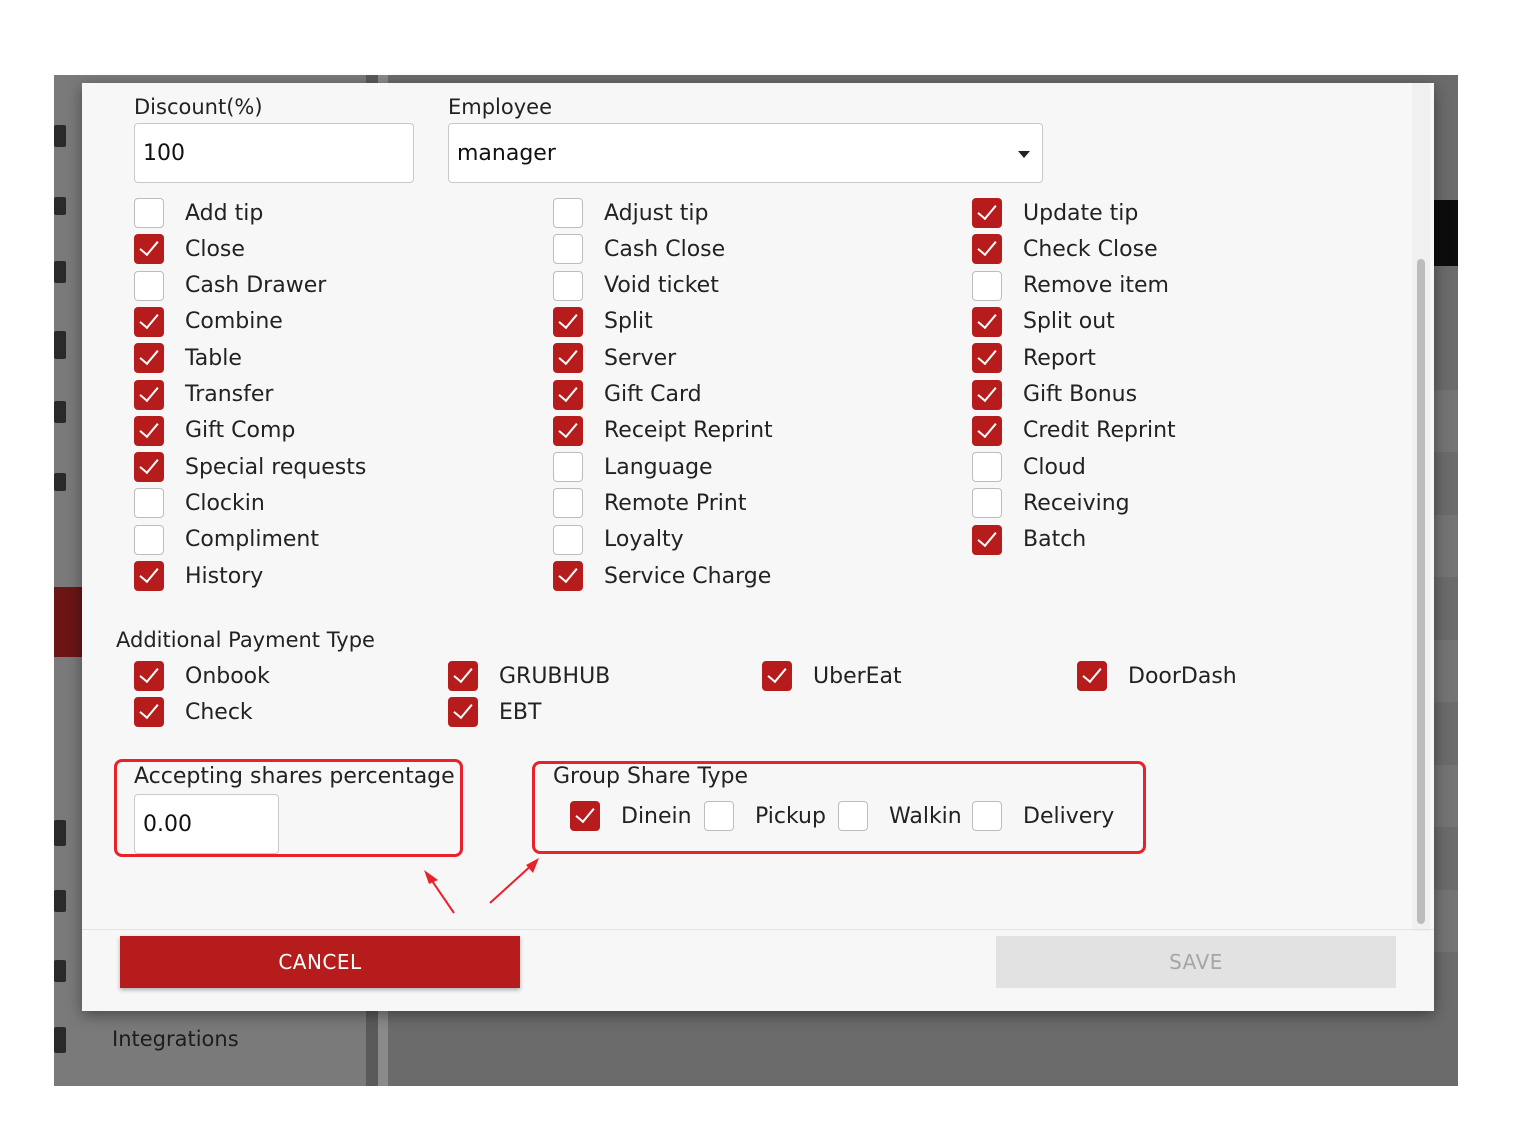 The height and width of the screenshot is (1130, 1526). Describe the element at coordinates (532, 865) in the screenshot. I see `arrow-head-right` at that location.